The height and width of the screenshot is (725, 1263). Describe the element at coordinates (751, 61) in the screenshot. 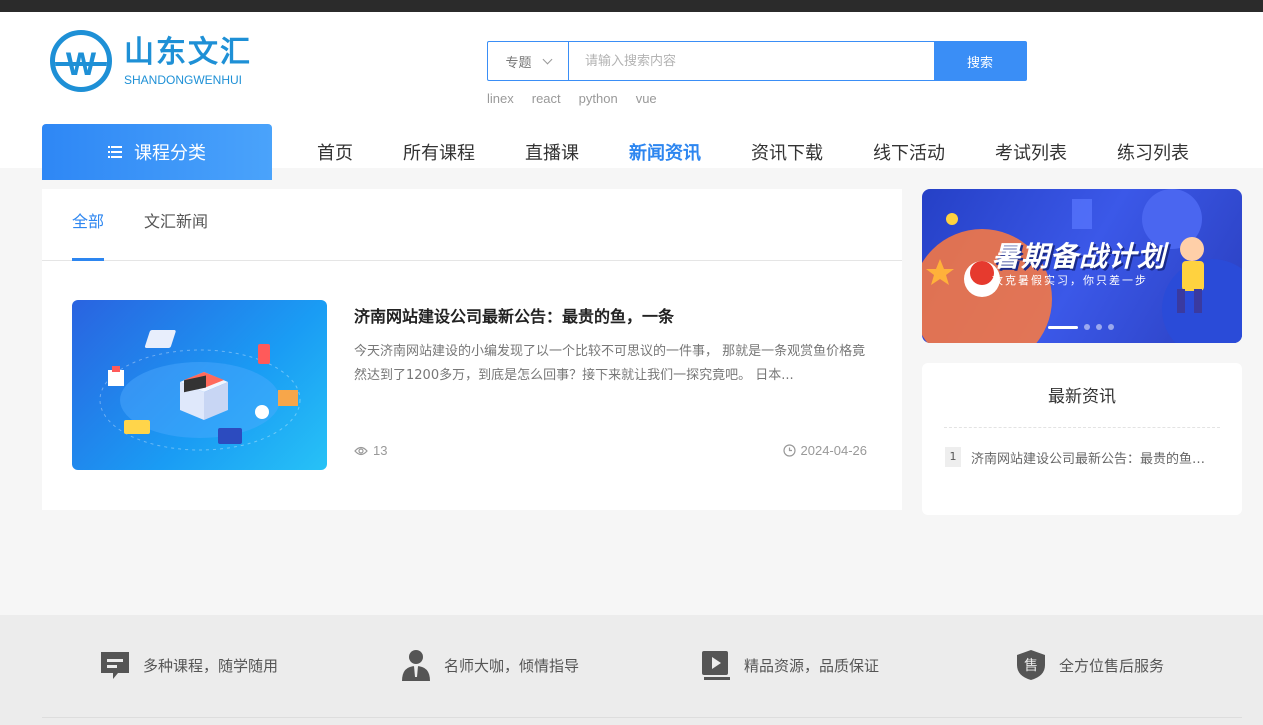

I see `search-input` at that location.